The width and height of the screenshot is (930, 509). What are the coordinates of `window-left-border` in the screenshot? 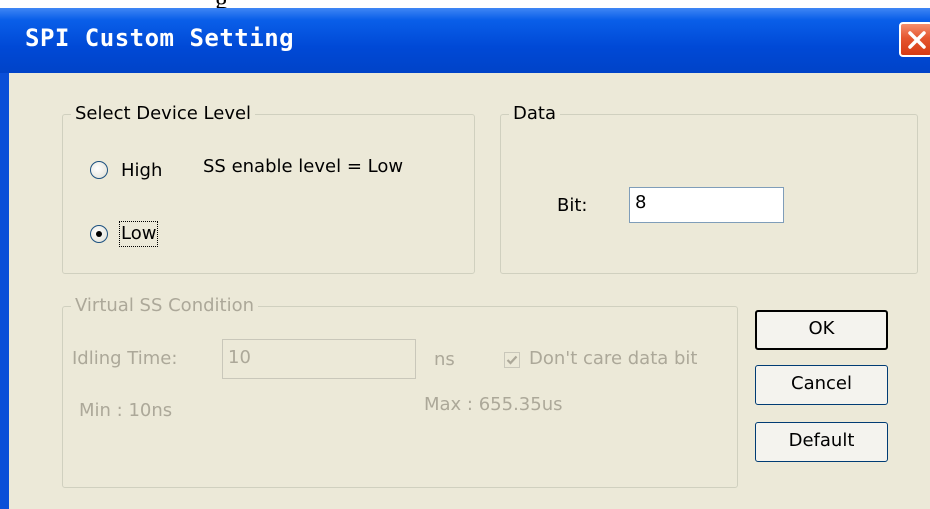 It's located at (4, 291).